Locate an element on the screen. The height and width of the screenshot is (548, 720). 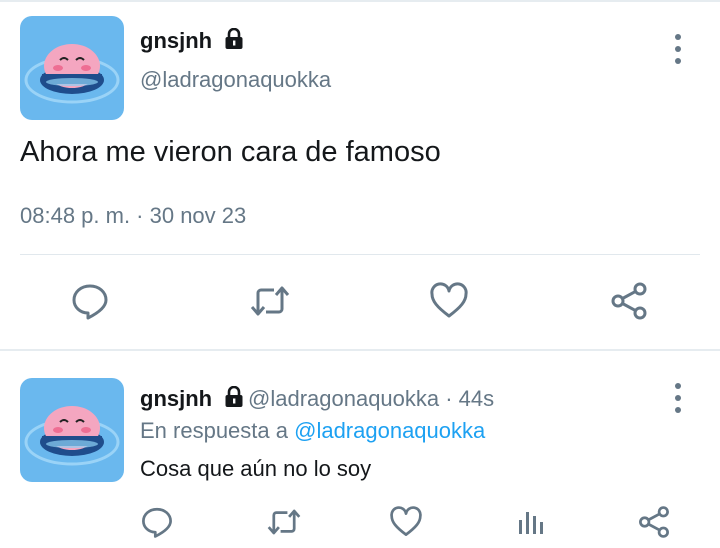
top-border is located at coordinates (360, 1).